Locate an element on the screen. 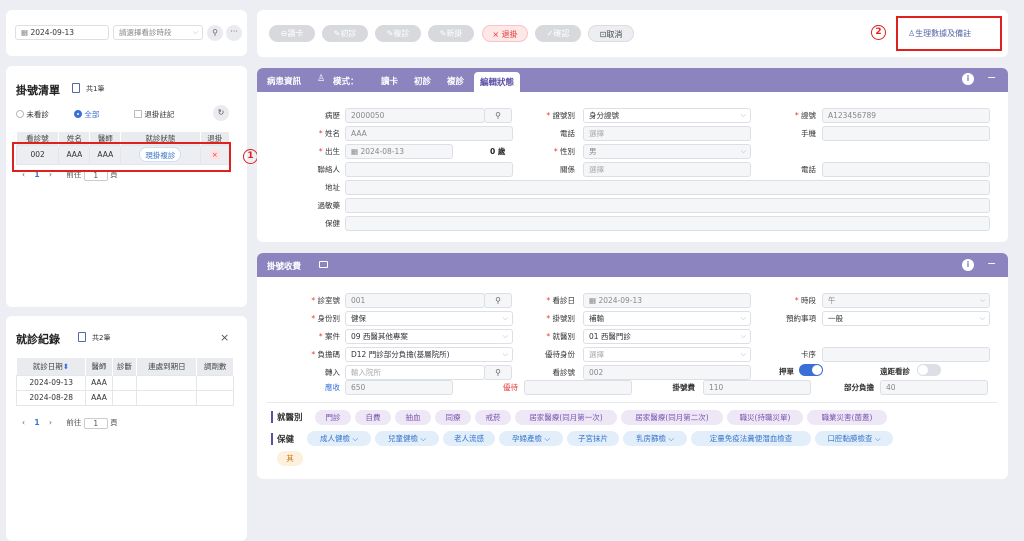 The height and width of the screenshot is (541, 1024). health-chip: 定量免疫法糞便潛血檢查 is located at coordinates (751, 438).